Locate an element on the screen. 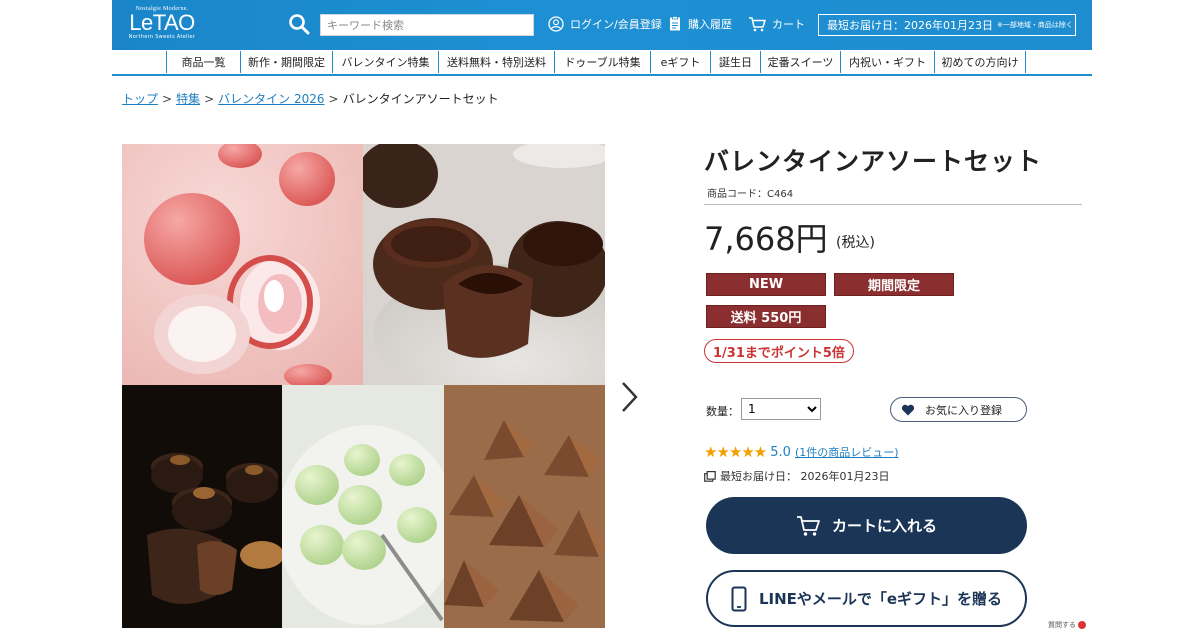 The image size is (1200, 630). star-rating-icon: ★★★★★ is located at coordinates (735, 452).